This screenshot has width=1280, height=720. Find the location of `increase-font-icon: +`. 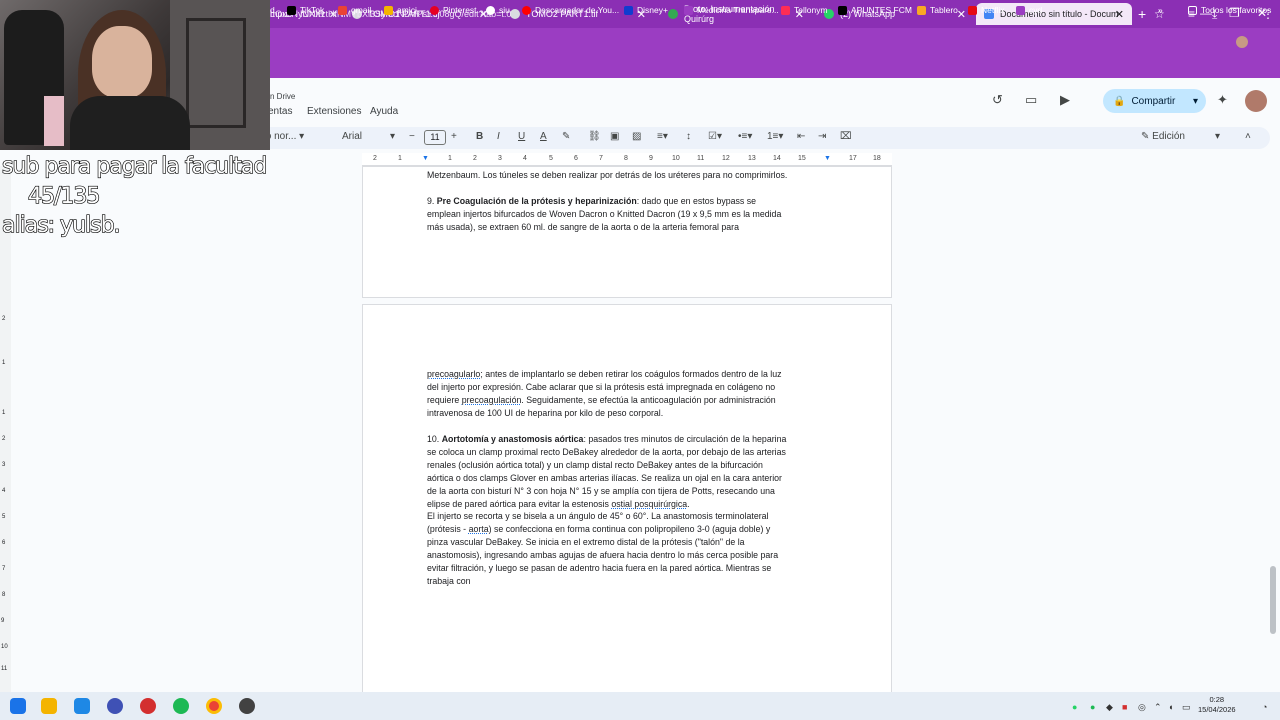

increase-font-icon: + is located at coordinates (454, 136).